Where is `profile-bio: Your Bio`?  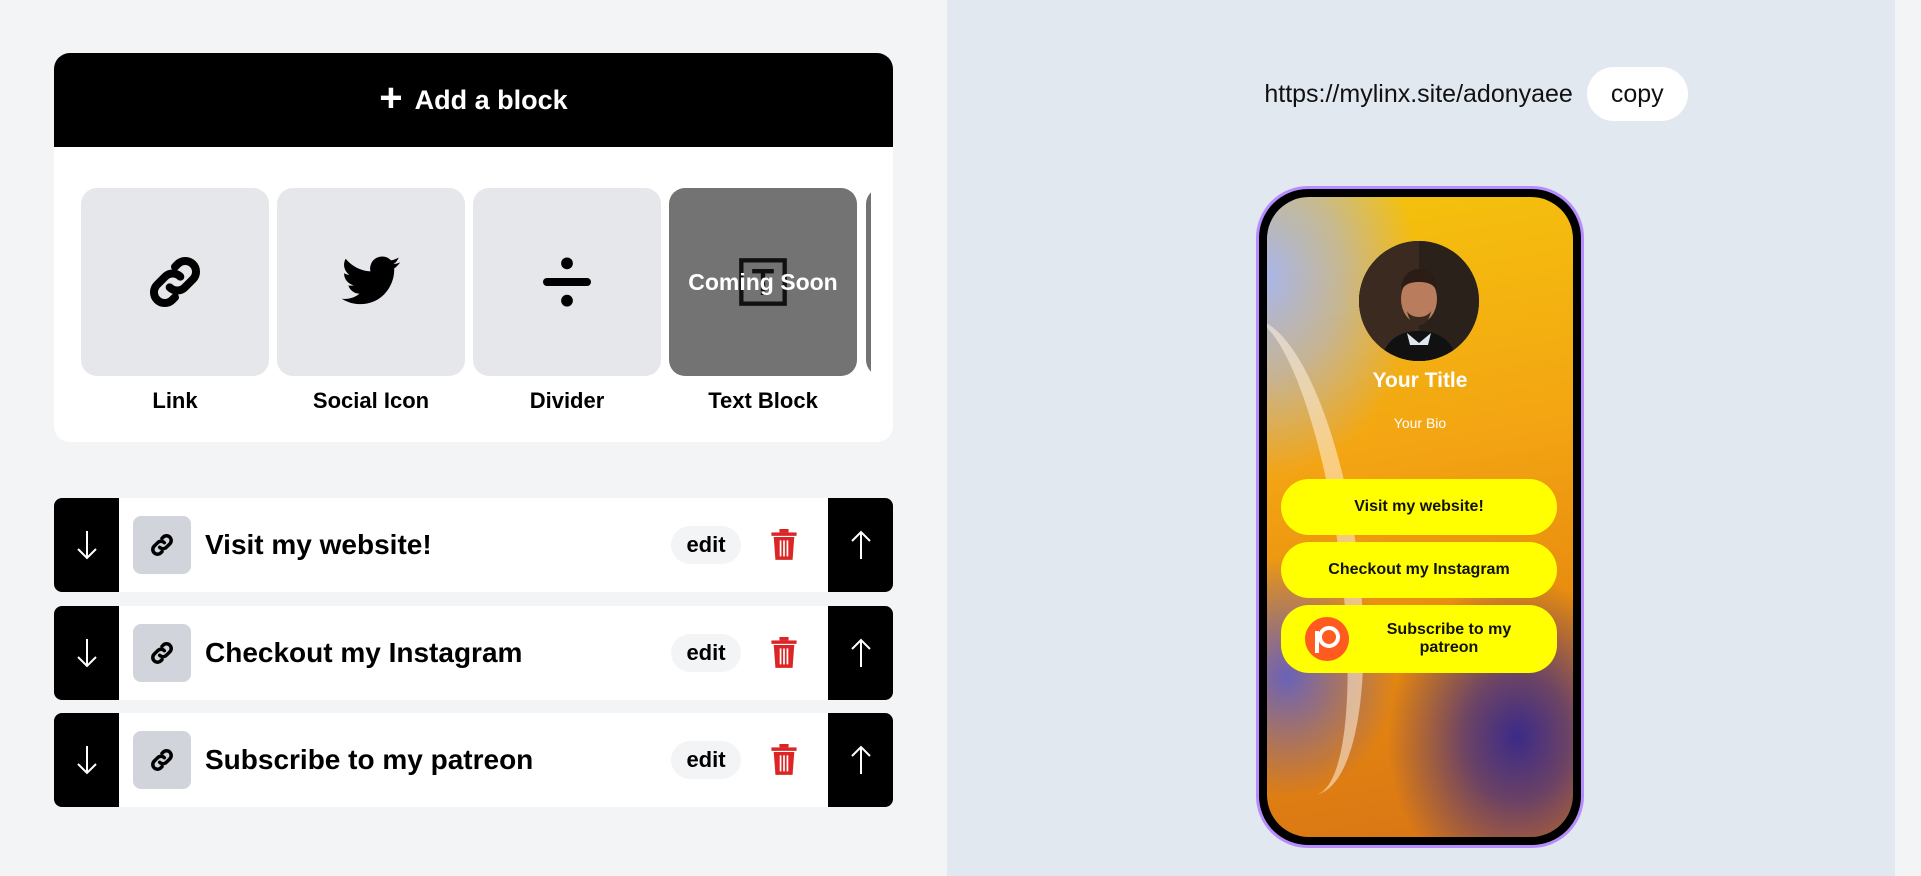 profile-bio: Your Bio is located at coordinates (1420, 423).